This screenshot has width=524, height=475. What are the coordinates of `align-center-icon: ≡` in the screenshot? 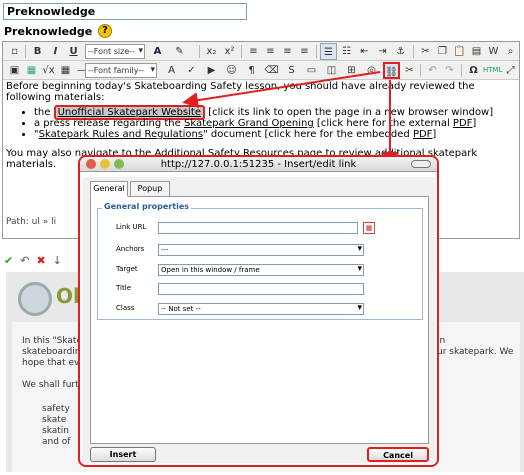 It's located at (270, 51).